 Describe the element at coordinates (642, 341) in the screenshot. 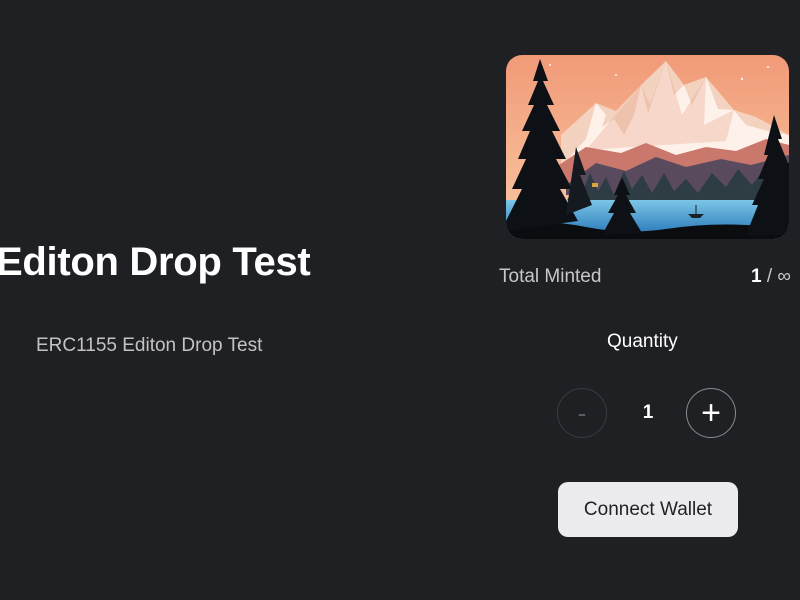

I see `quantity-label: Quantity` at that location.